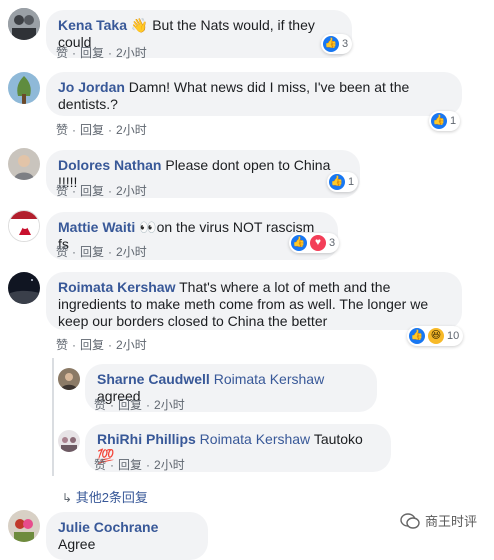  Describe the element at coordinates (338, 439) in the screenshot. I see `reply-text: Tautoko` at that location.